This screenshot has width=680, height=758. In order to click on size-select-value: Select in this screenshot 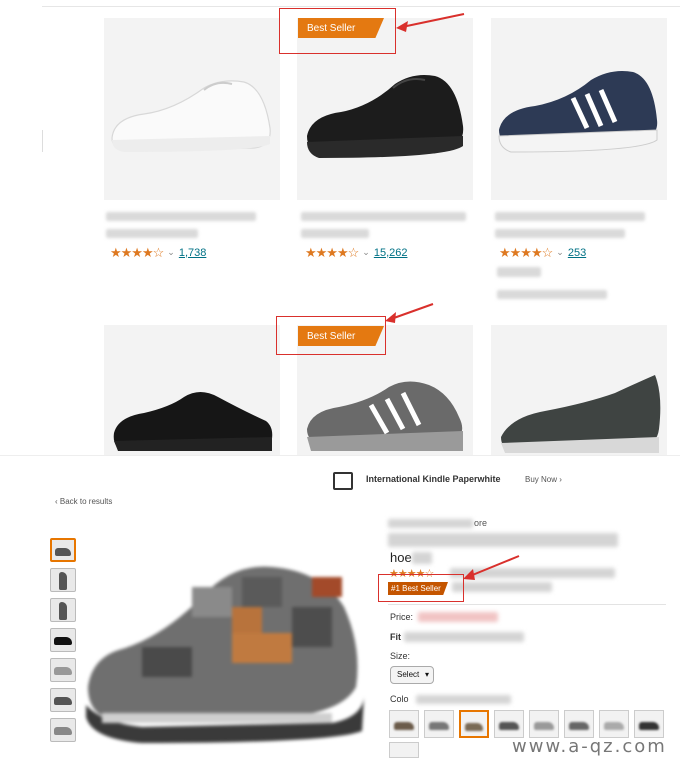, I will do `click(408, 674)`.